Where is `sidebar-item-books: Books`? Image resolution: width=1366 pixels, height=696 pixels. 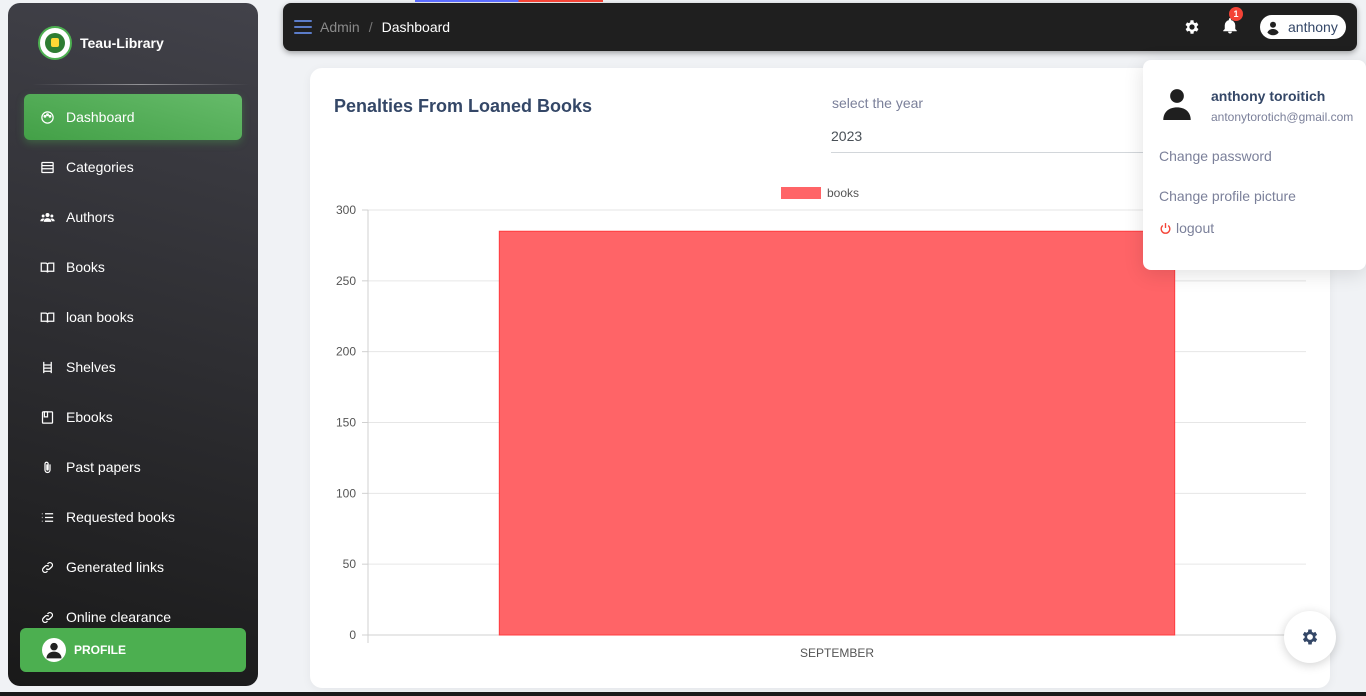 sidebar-item-books: Books is located at coordinates (133, 267).